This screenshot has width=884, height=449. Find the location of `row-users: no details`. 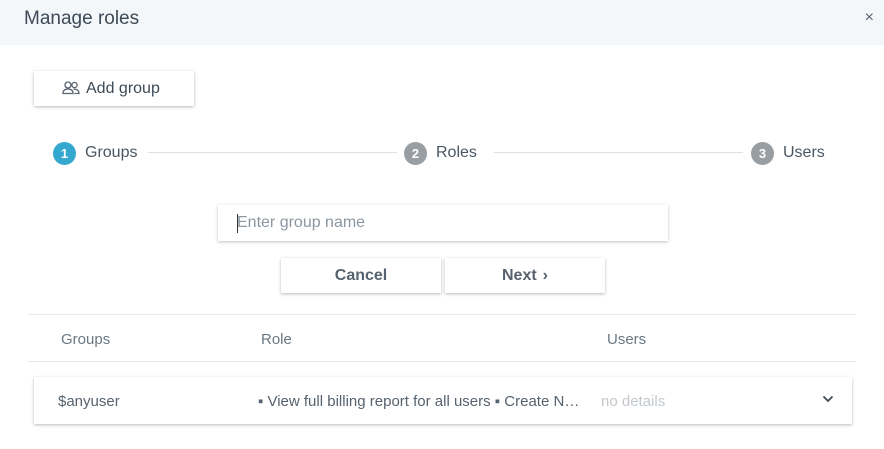

row-users: no details is located at coordinates (633, 401).